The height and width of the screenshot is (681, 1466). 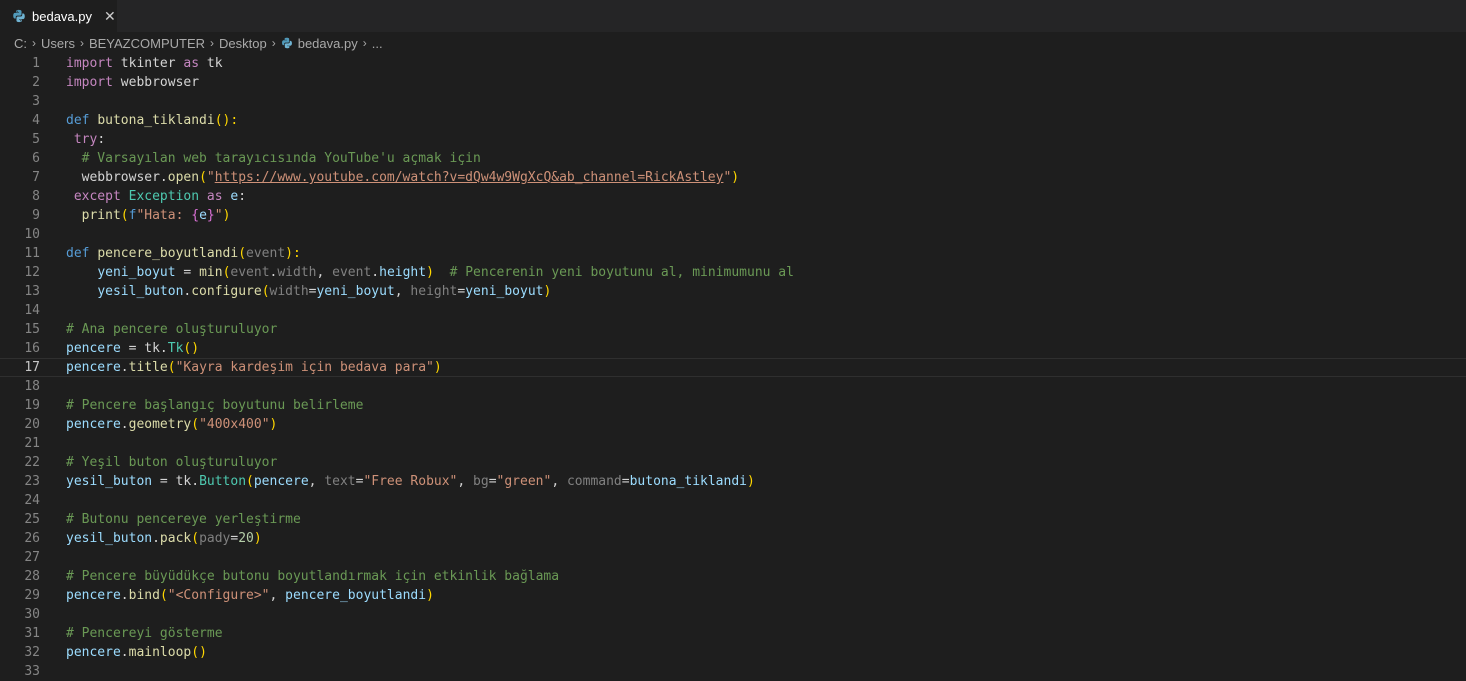 What do you see at coordinates (733, 424) in the screenshot?
I see `code-line: 20 pencere.geometry("400x400")` at bounding box center [733, 424].